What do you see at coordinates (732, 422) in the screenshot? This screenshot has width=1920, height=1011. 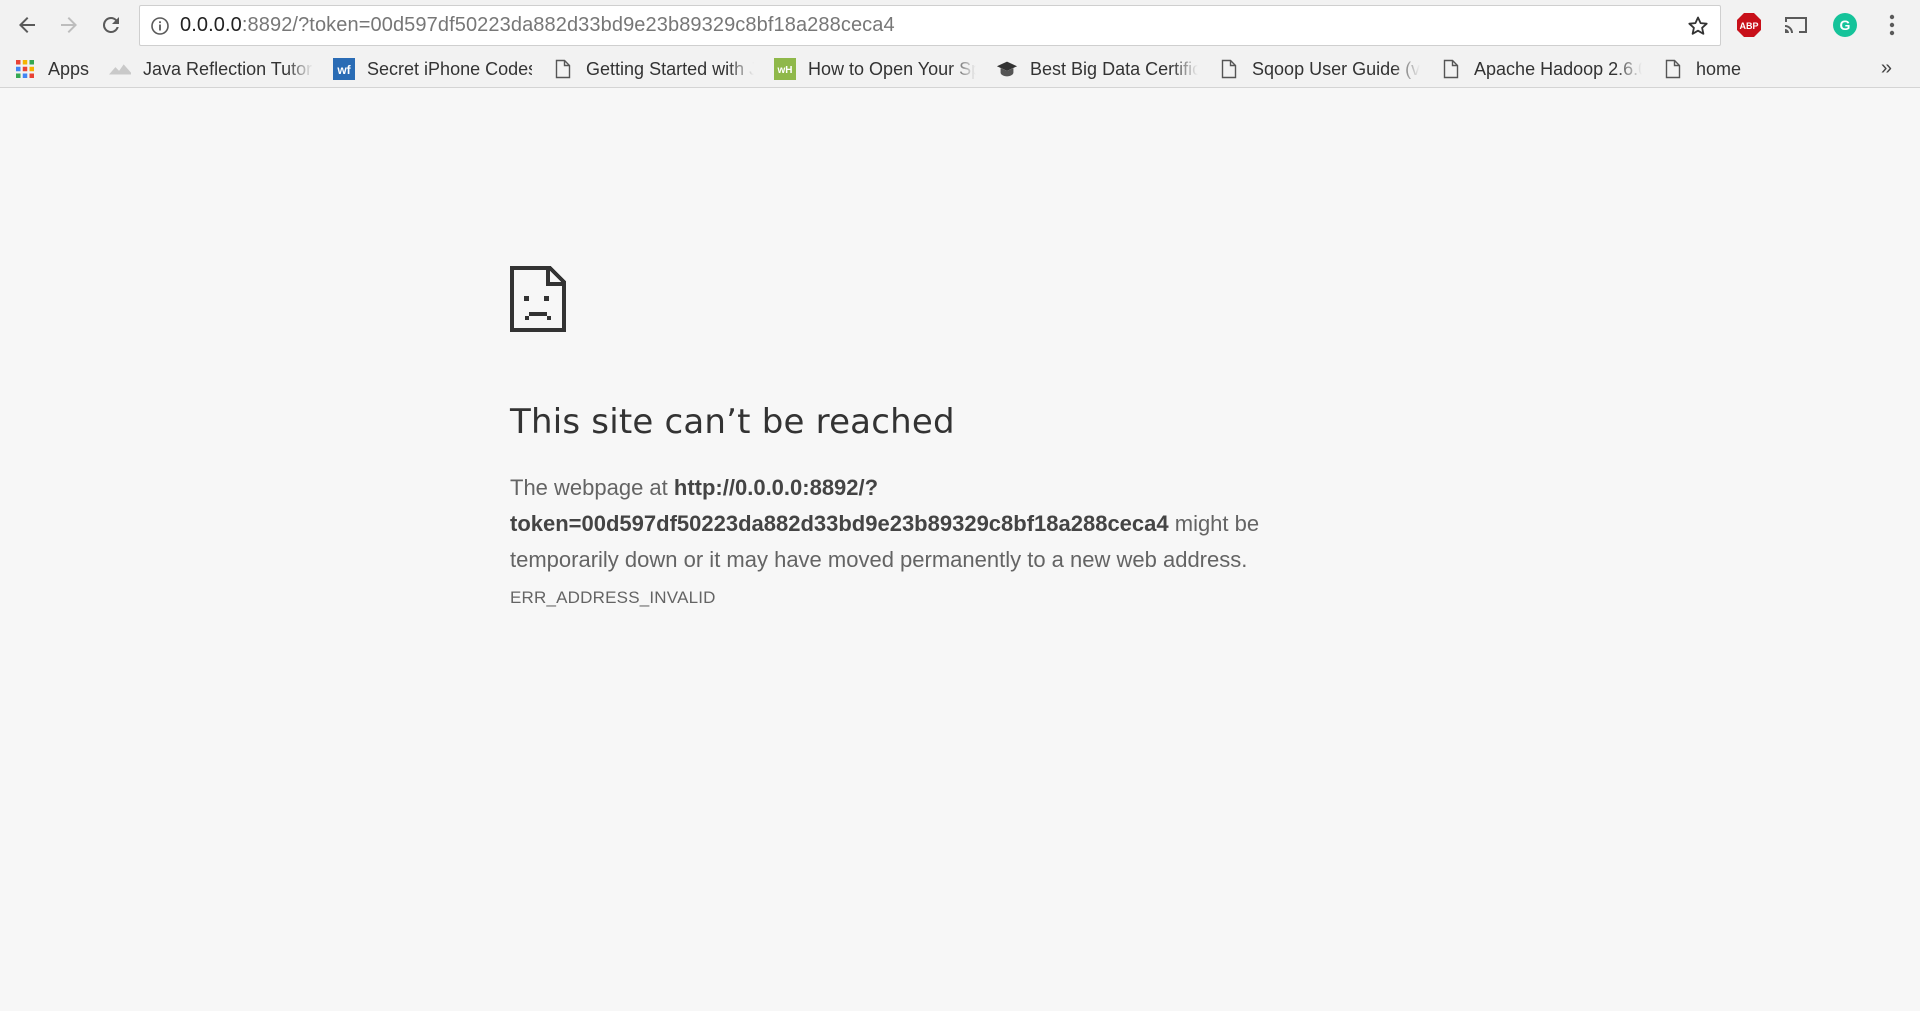 I see `error-title: This site can’t be reached` at bounding box center [732, 422].